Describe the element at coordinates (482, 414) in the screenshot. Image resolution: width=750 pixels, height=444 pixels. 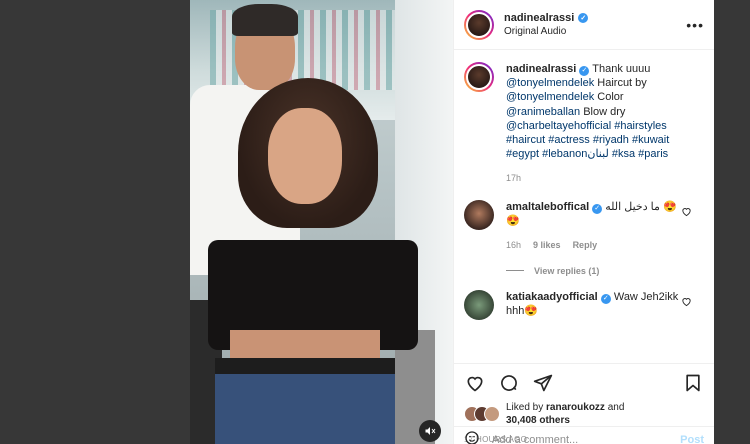
I see `liker-avatars` at that location.